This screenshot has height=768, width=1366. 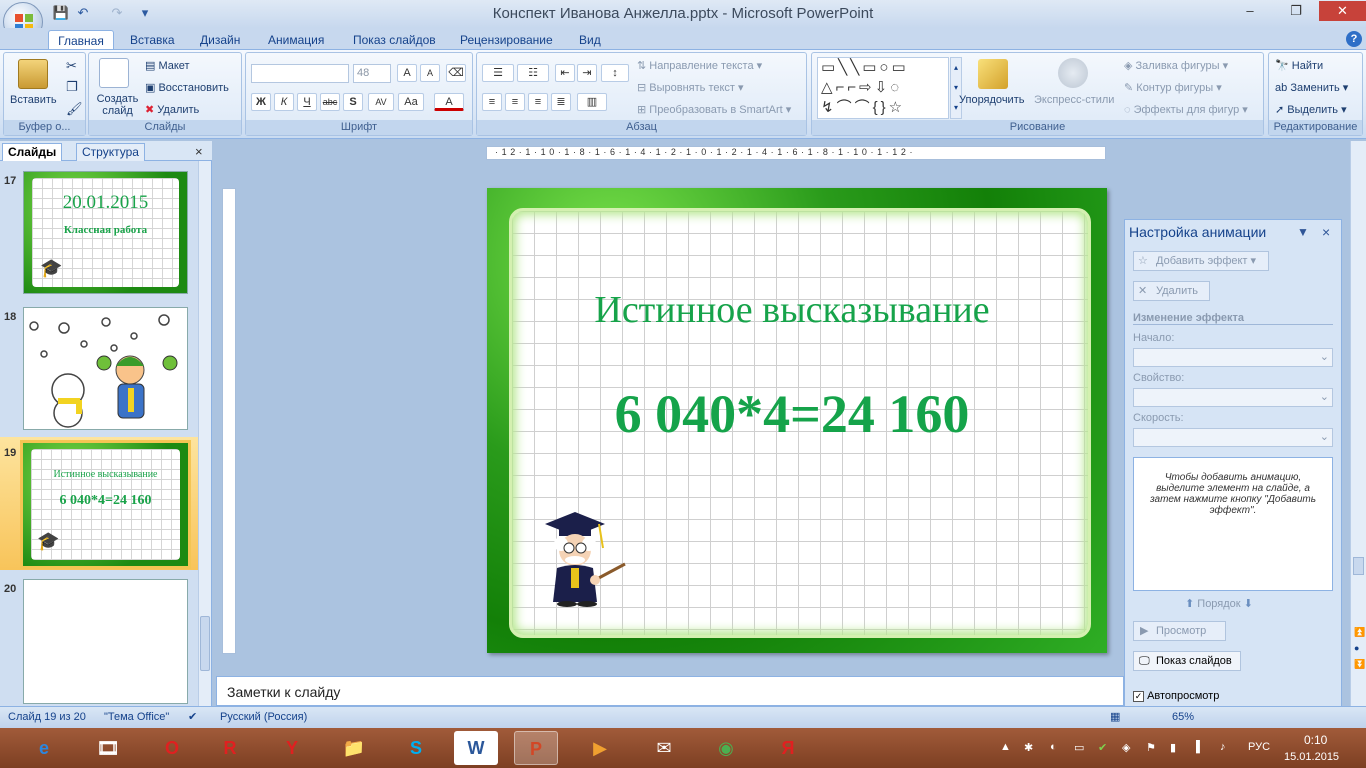 What do you see at coordinates (587, 73) in the screenshot?
I see `increase-indent-icon: ⇥` at bounding box center [587, 73].